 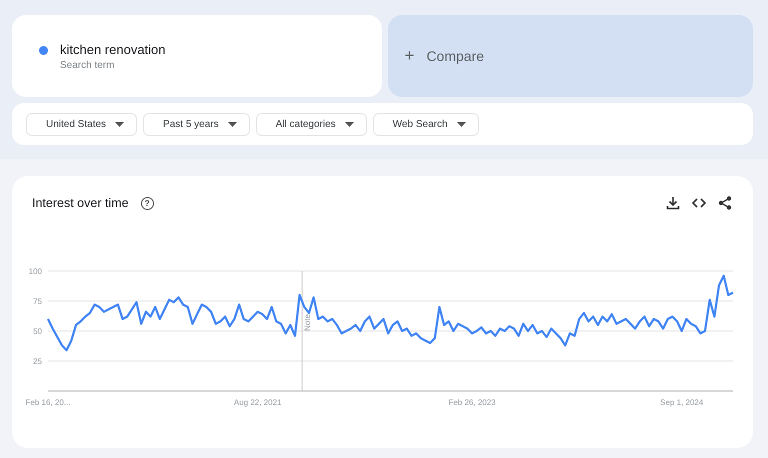 I want to click on x-axis-label: Feb 26, 2023, so click(x=472, y=402).